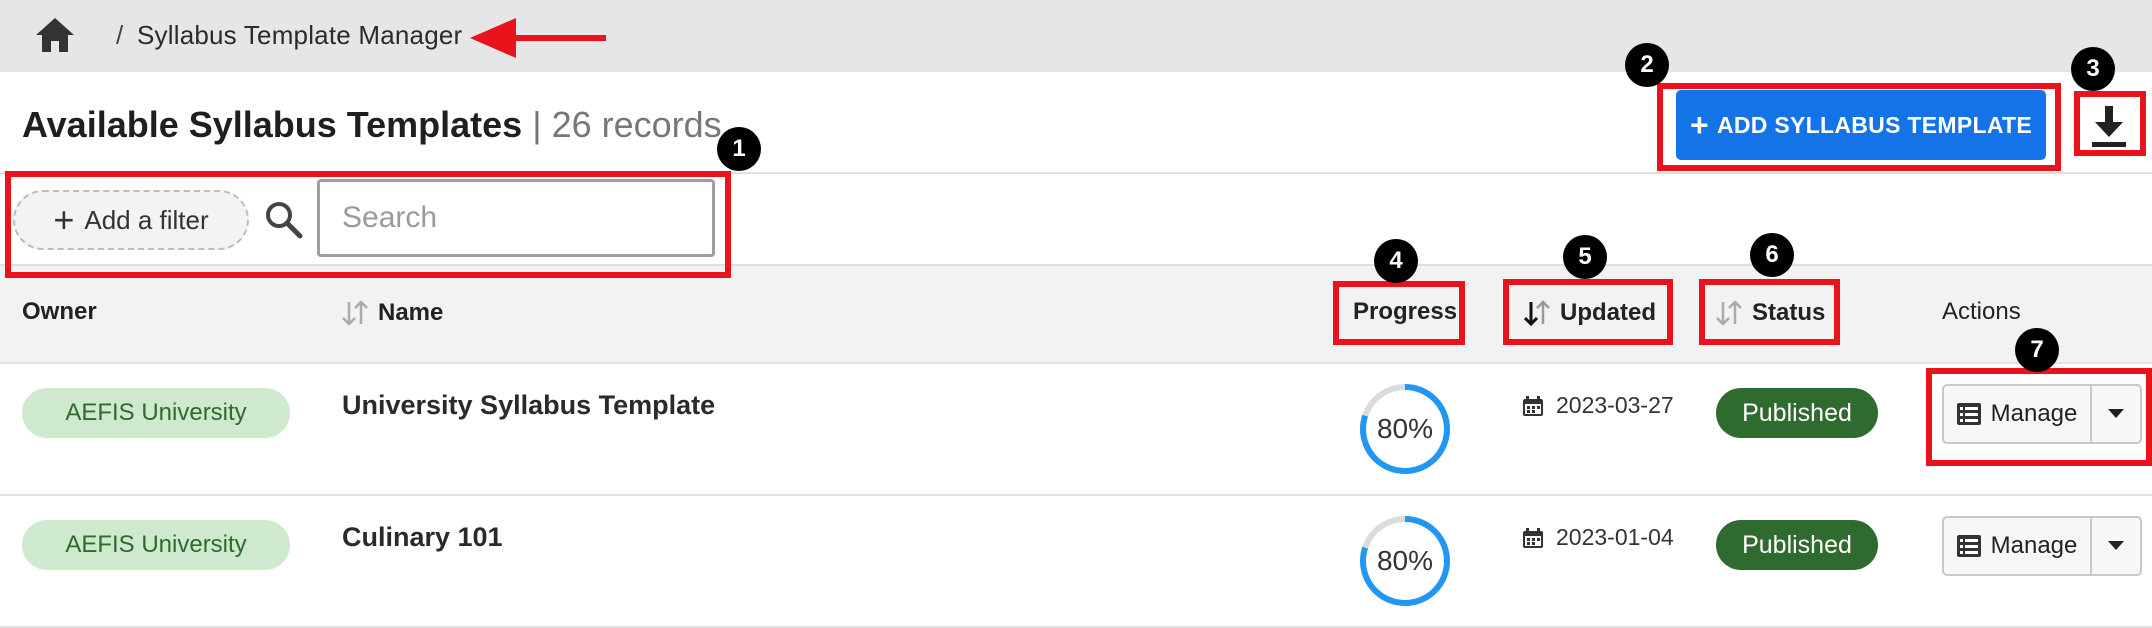 This screenshot has width=2152, height=628. I want to click on annotation-marker: 1, so click(739, 149).